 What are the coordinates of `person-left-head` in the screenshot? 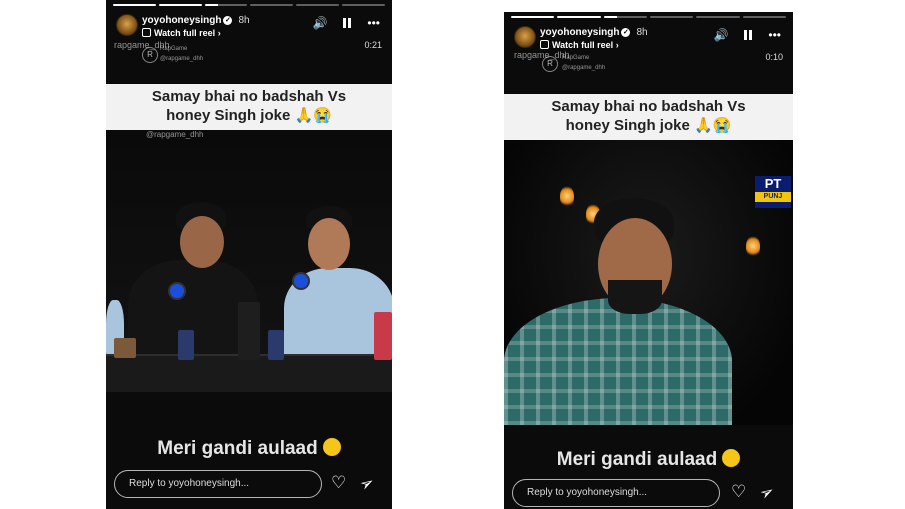 It's located at (202, 242).